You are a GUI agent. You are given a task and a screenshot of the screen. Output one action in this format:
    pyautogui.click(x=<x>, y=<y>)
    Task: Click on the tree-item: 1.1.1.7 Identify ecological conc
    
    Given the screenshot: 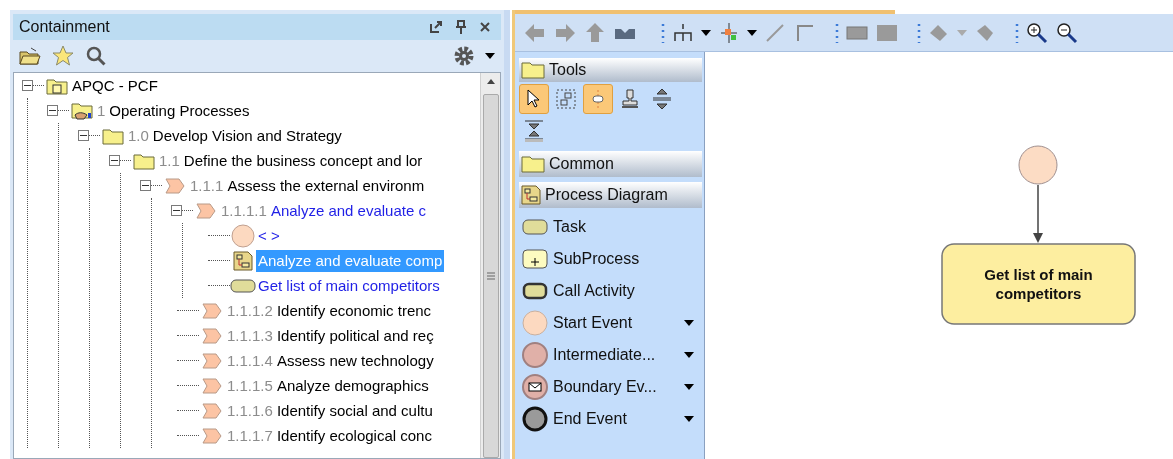 What is the action you would take?
    pyautogui.click(x=329, y=435)
    